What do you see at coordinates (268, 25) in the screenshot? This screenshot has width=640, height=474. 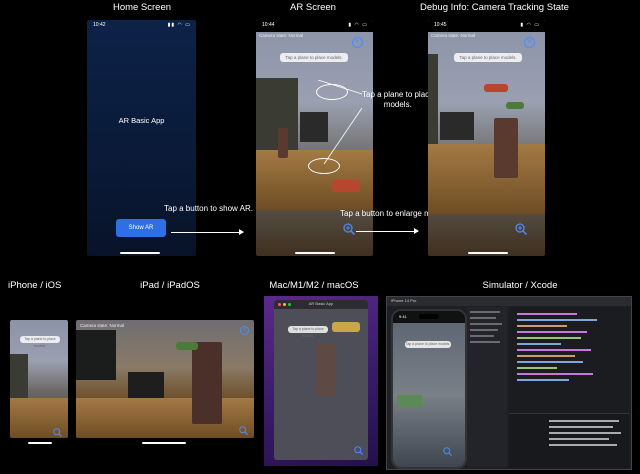 I see `status-time: 10:44` at bounding box center [268, 25].